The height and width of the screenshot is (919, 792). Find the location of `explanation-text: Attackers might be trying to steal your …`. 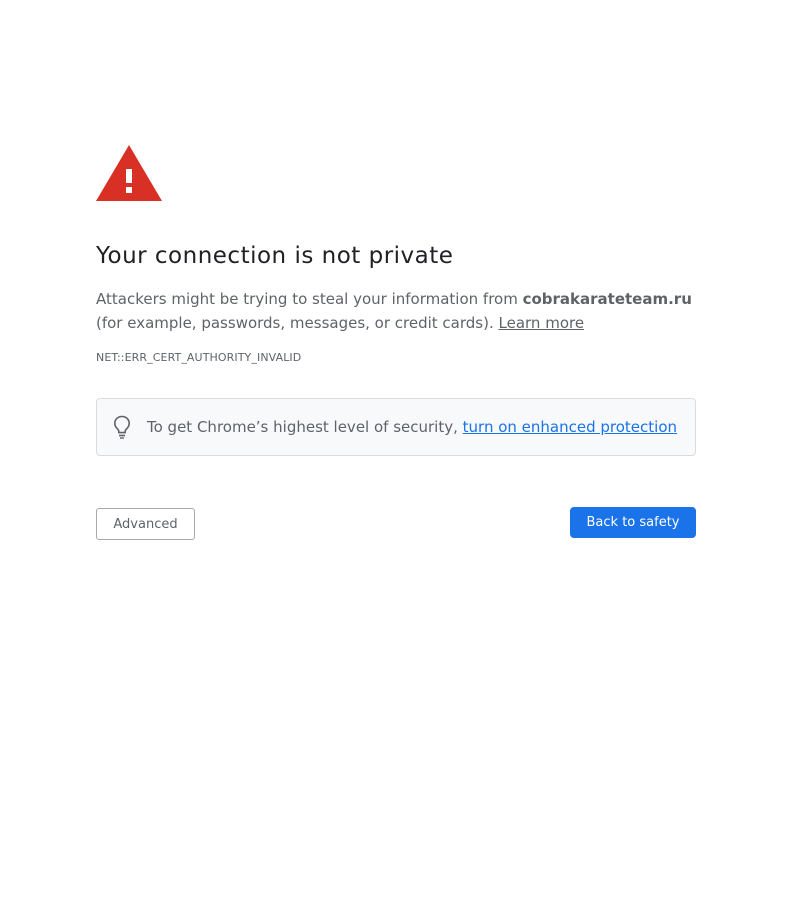

explanation-text: Attackers might be trying to steal your … is located at coordinates (396, 311).